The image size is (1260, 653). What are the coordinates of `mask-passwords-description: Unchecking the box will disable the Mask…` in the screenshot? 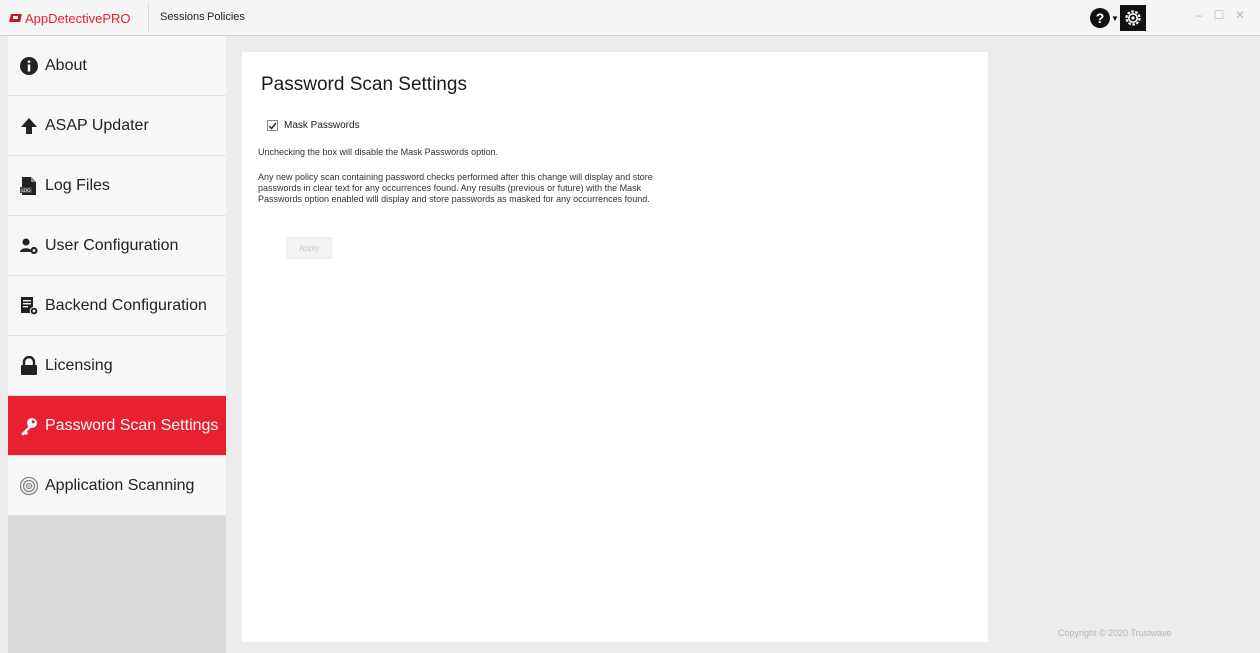 It's located at (378, 152).